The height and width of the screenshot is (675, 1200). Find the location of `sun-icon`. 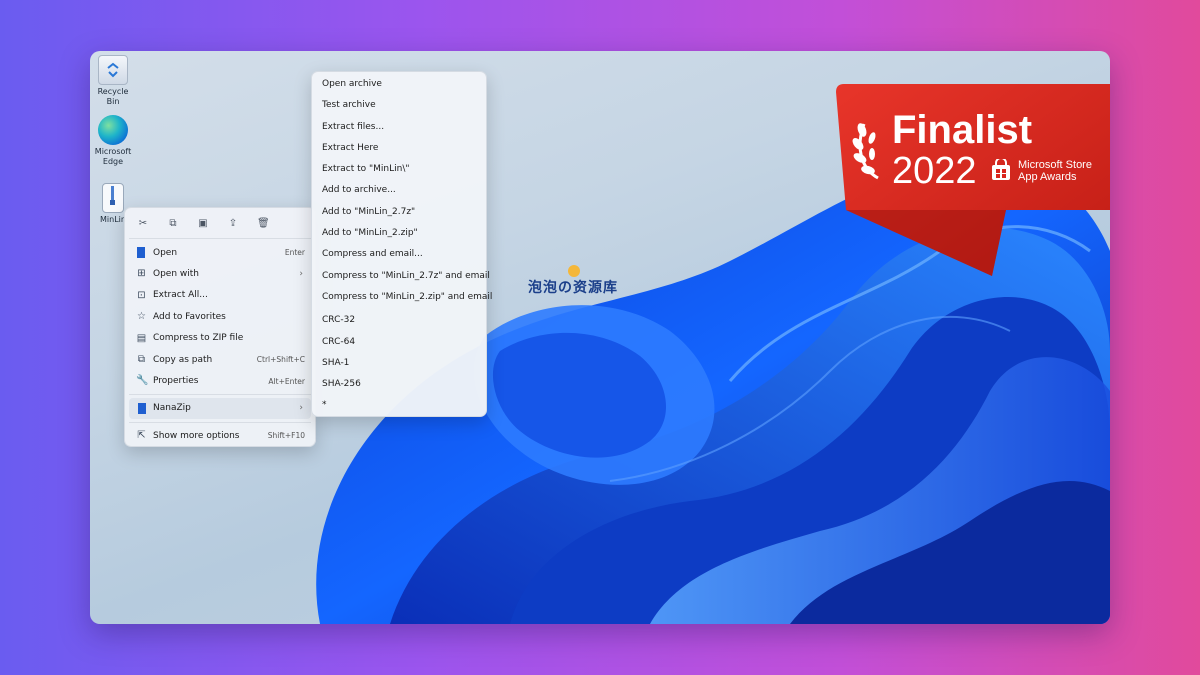

sun-icon is located at coordinates (574, 271).